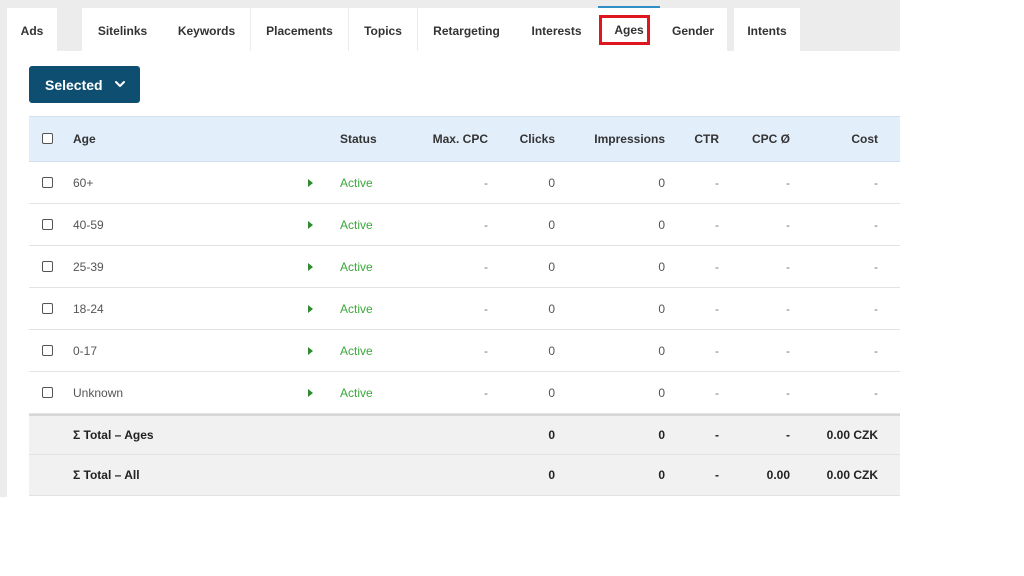 This screenshot has height=576, width=1024. Describe the element at coordinates (556, 29) in the screenshot. I see `tab-interests: Interests` at that location.